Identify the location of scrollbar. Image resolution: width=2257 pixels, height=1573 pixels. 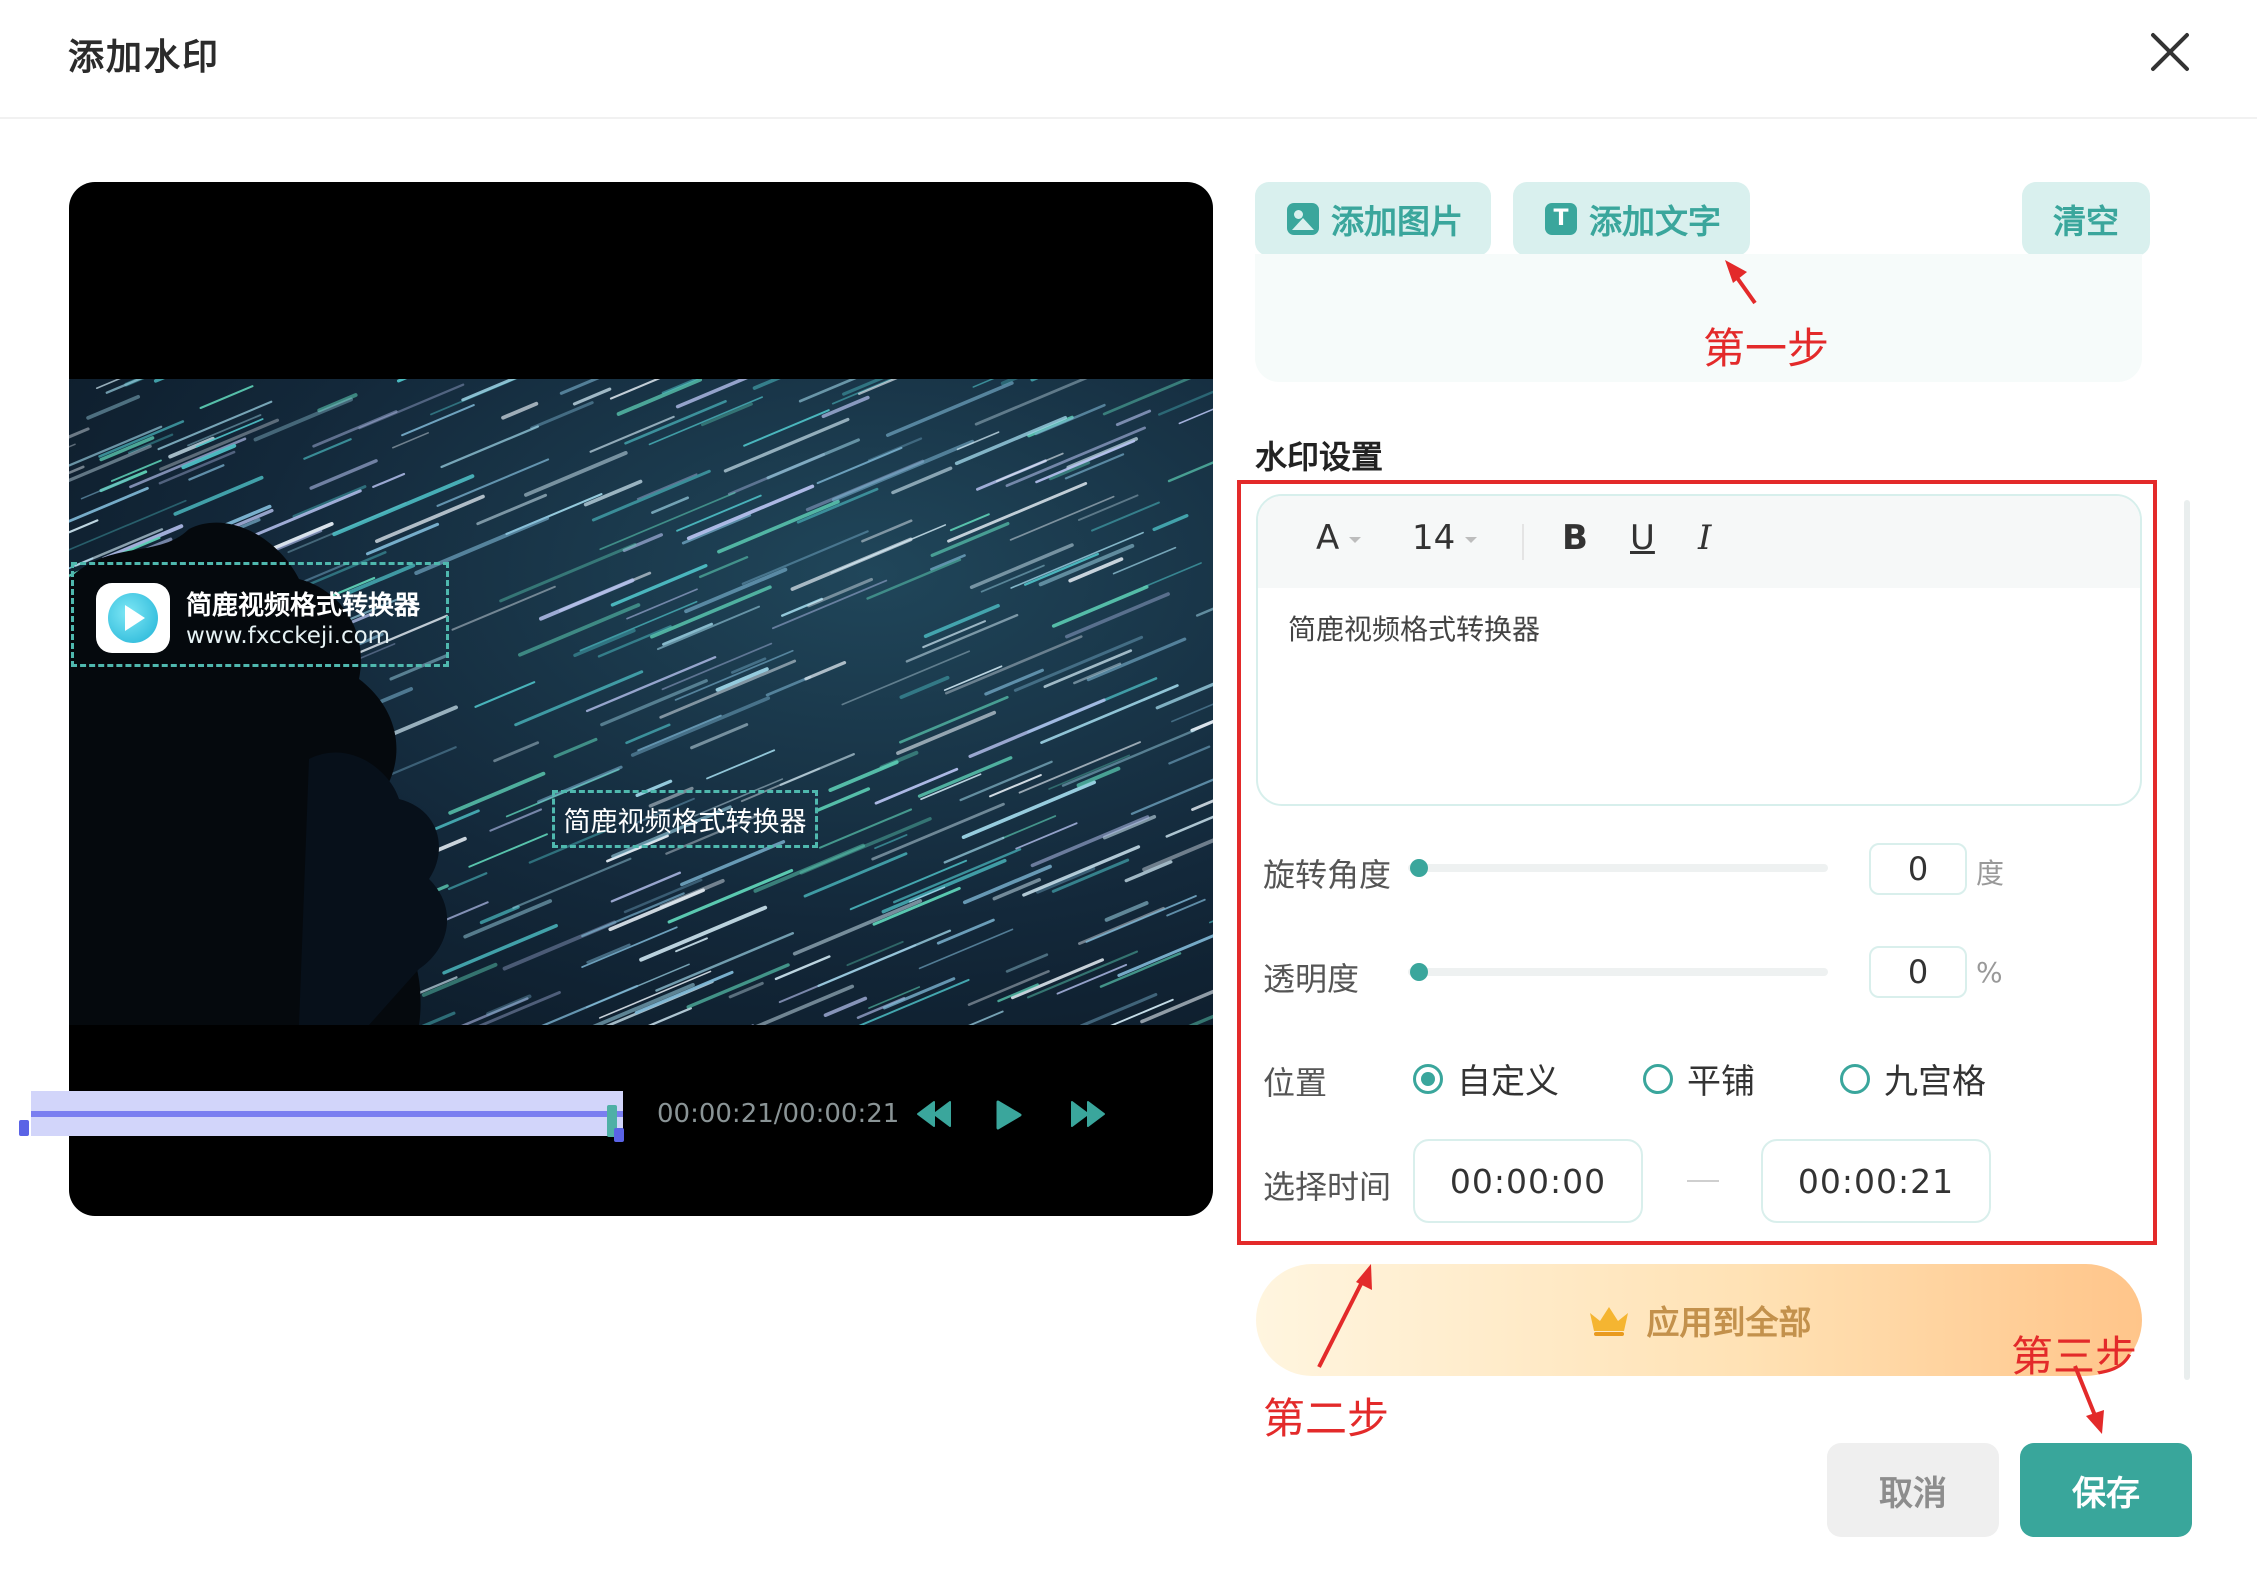
(2187, 940).